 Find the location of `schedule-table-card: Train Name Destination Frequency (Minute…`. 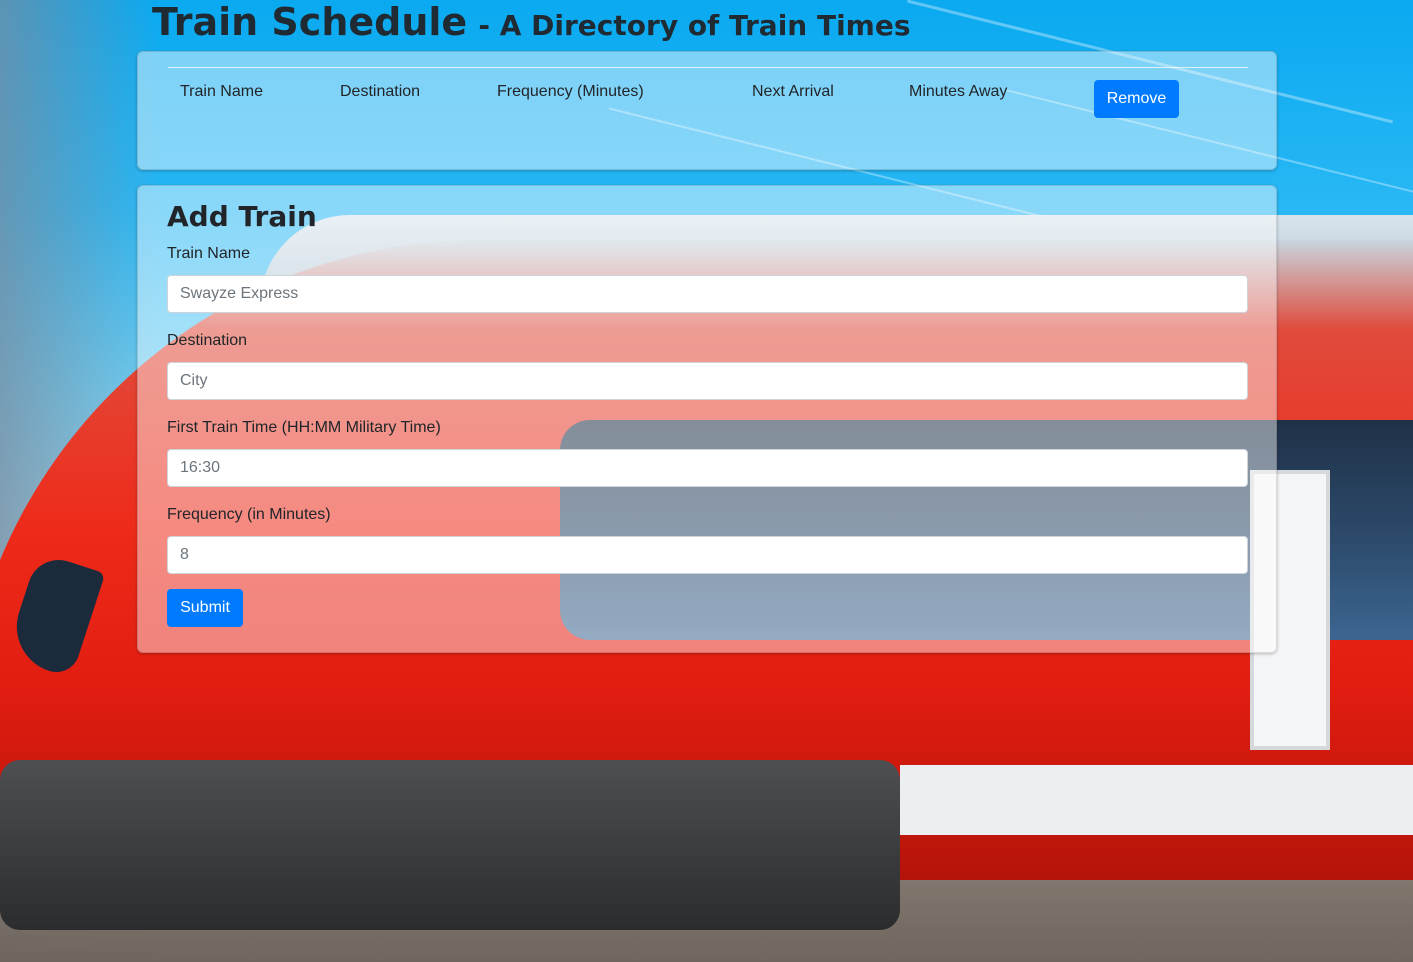

schedule-table-card: Train Name Destination Frequency (Minute… is located at coordinates (707, 110).